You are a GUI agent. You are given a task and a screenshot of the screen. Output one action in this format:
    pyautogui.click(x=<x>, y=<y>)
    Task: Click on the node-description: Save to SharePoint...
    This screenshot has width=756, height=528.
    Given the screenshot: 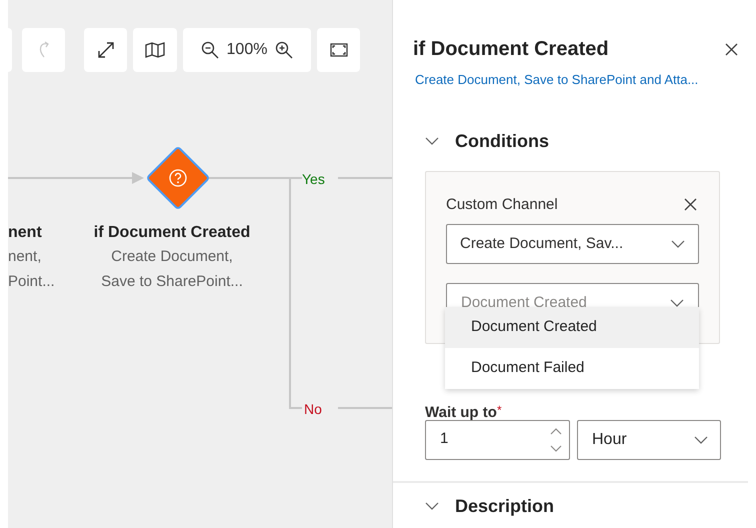 What is the action you would take?
    pyautogui.click(x=172, y=282)
    